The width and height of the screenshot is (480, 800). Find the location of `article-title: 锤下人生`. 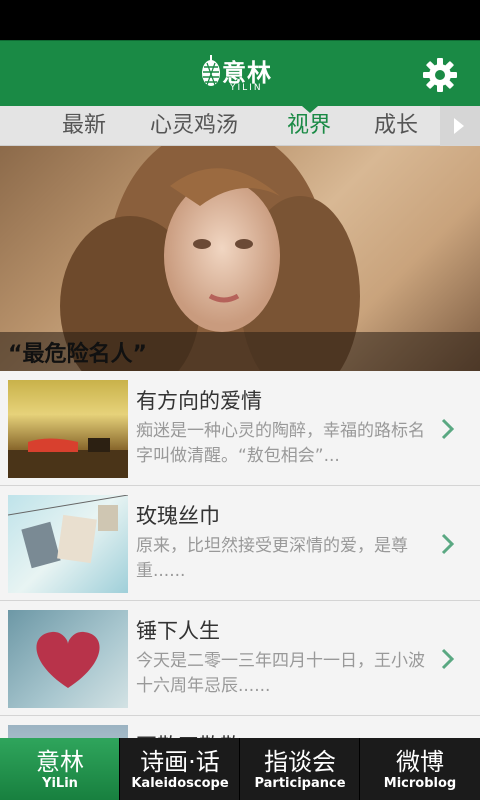

article-title: 锤下人生 is located at coordinates (178, 631).